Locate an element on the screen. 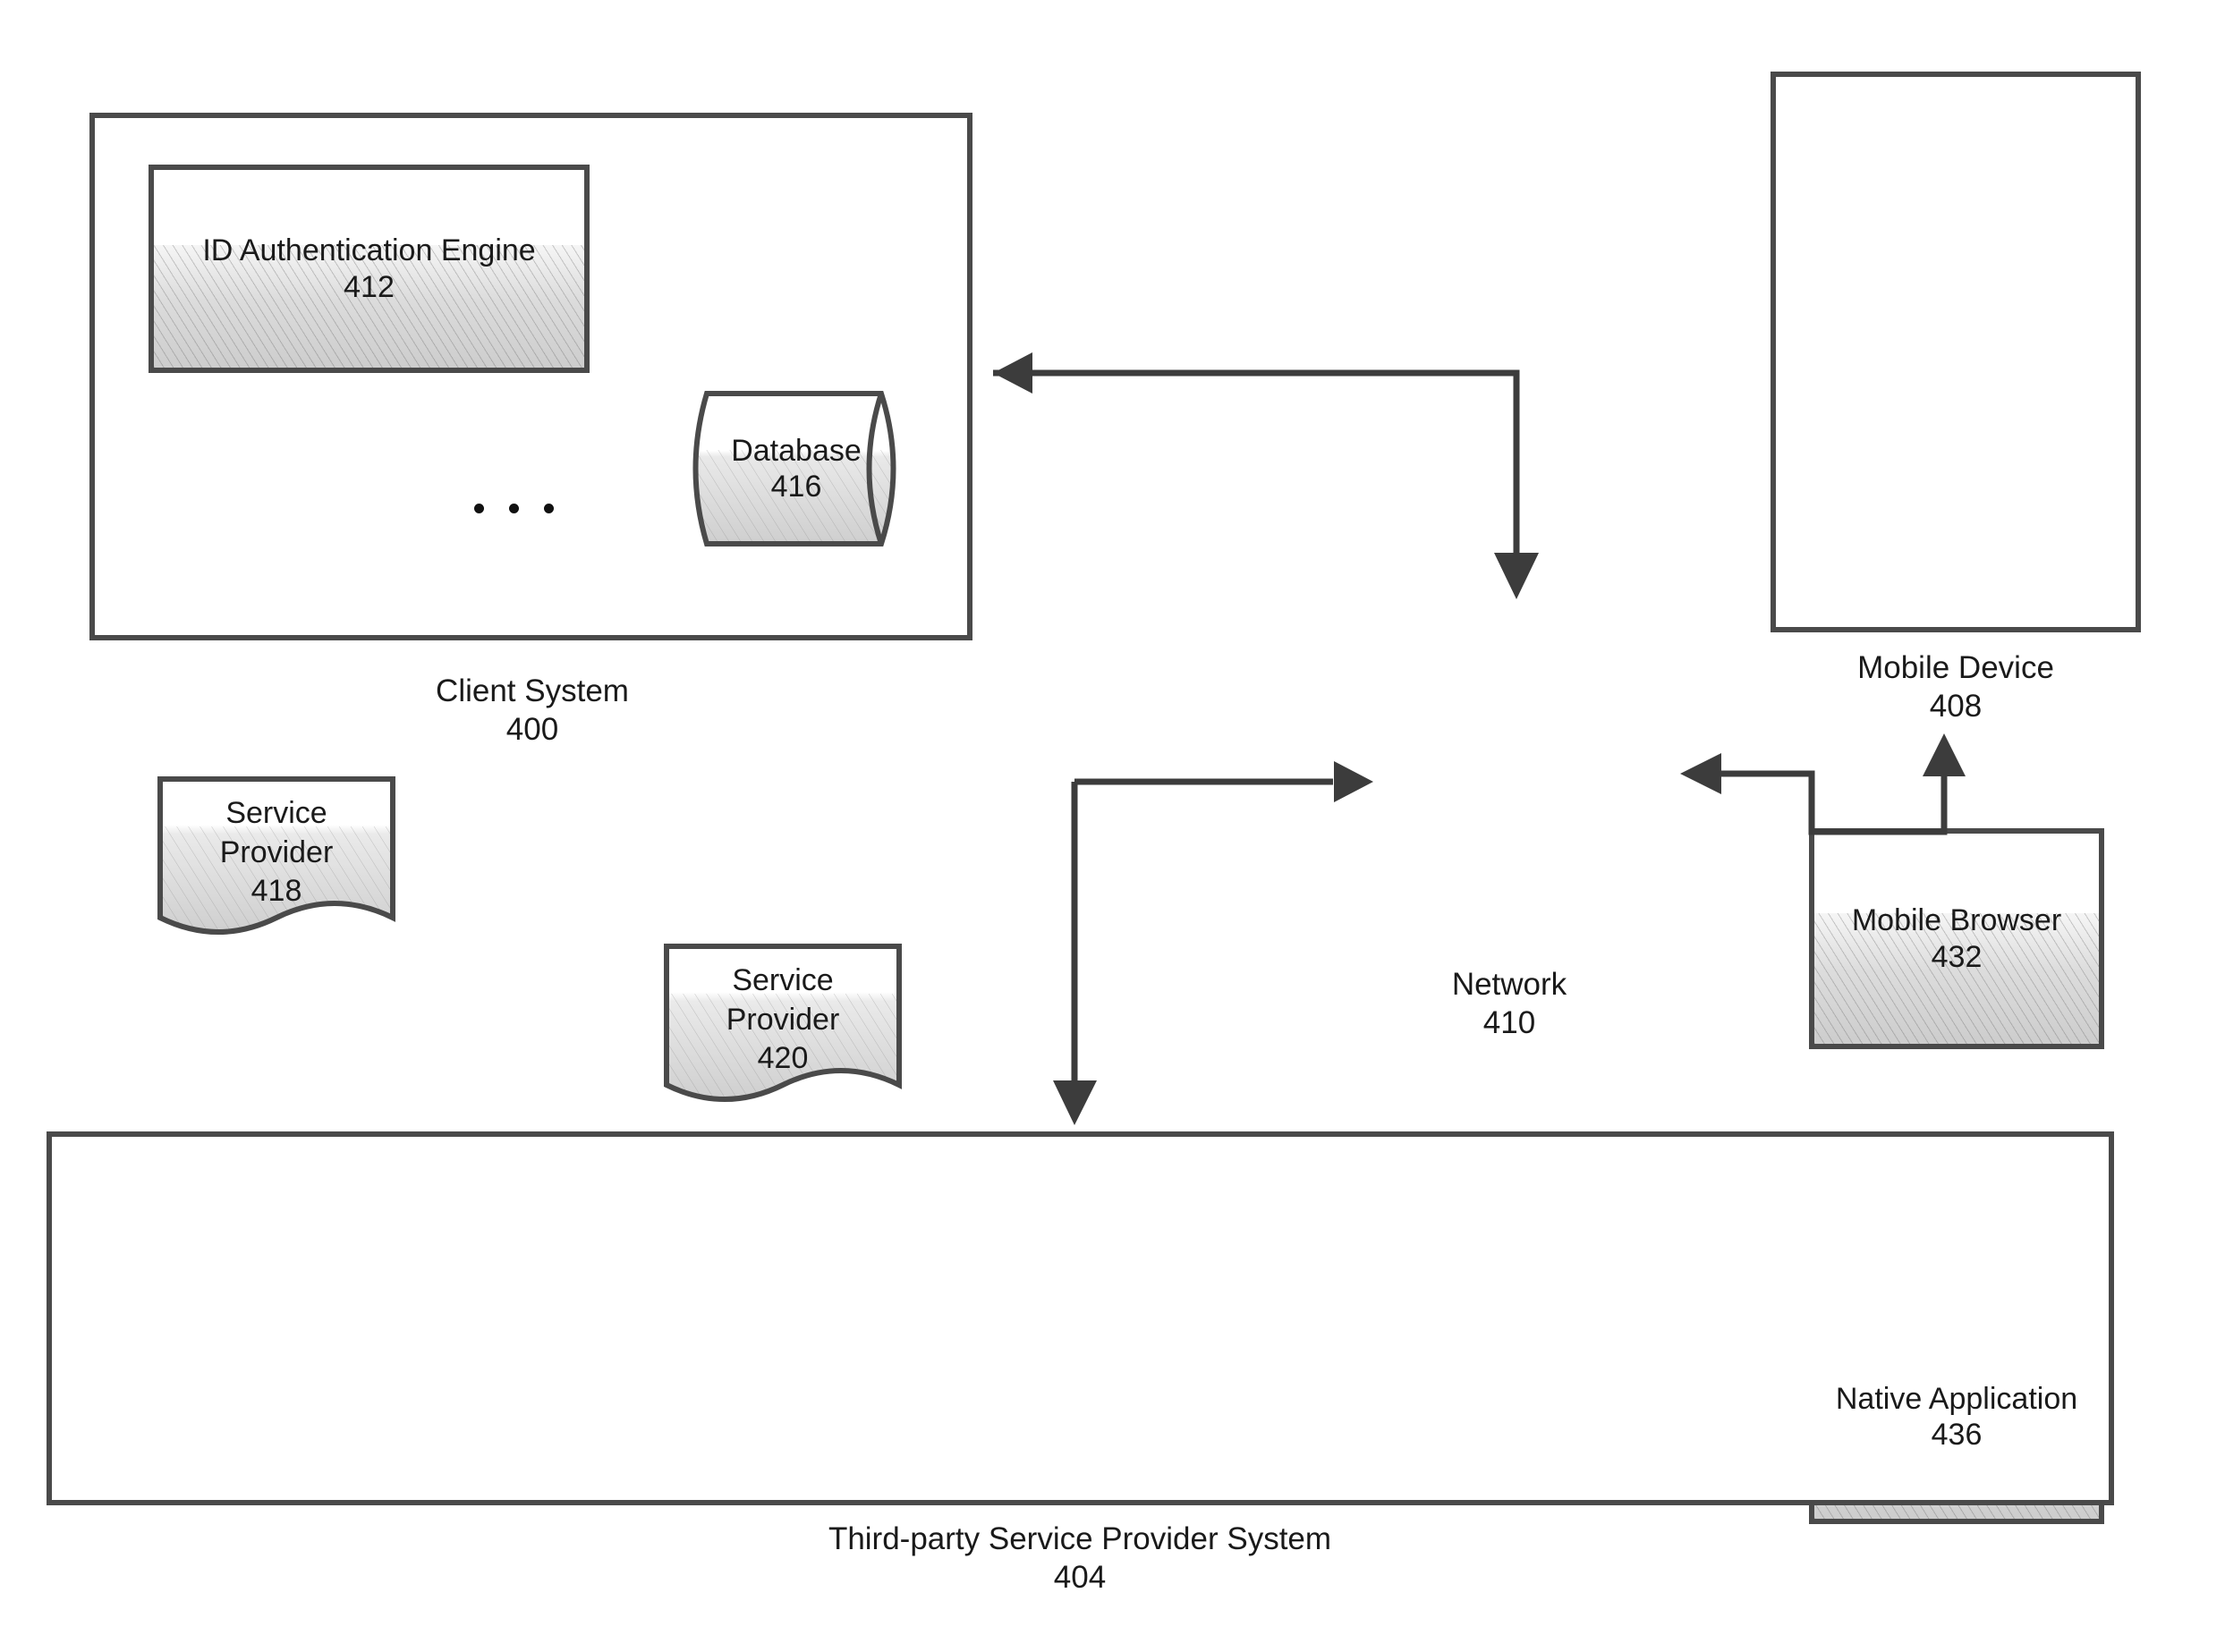  connector-client-network is located at coordinates (1252, 474).